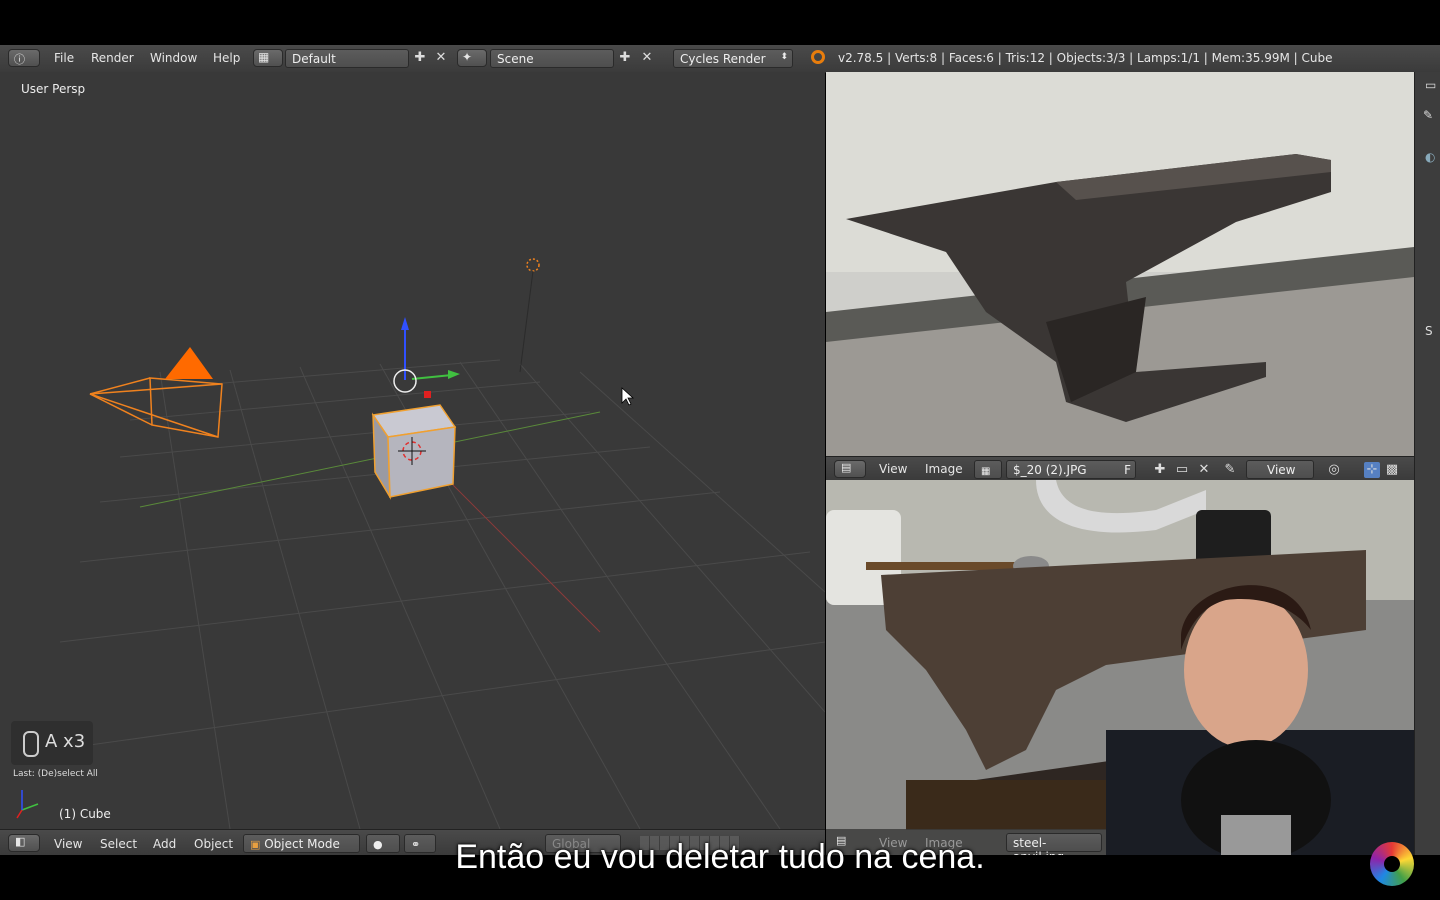 The height and width of the screenshot is (900, 1440). I want to click on scene-field: Scene, so click(552, 58).